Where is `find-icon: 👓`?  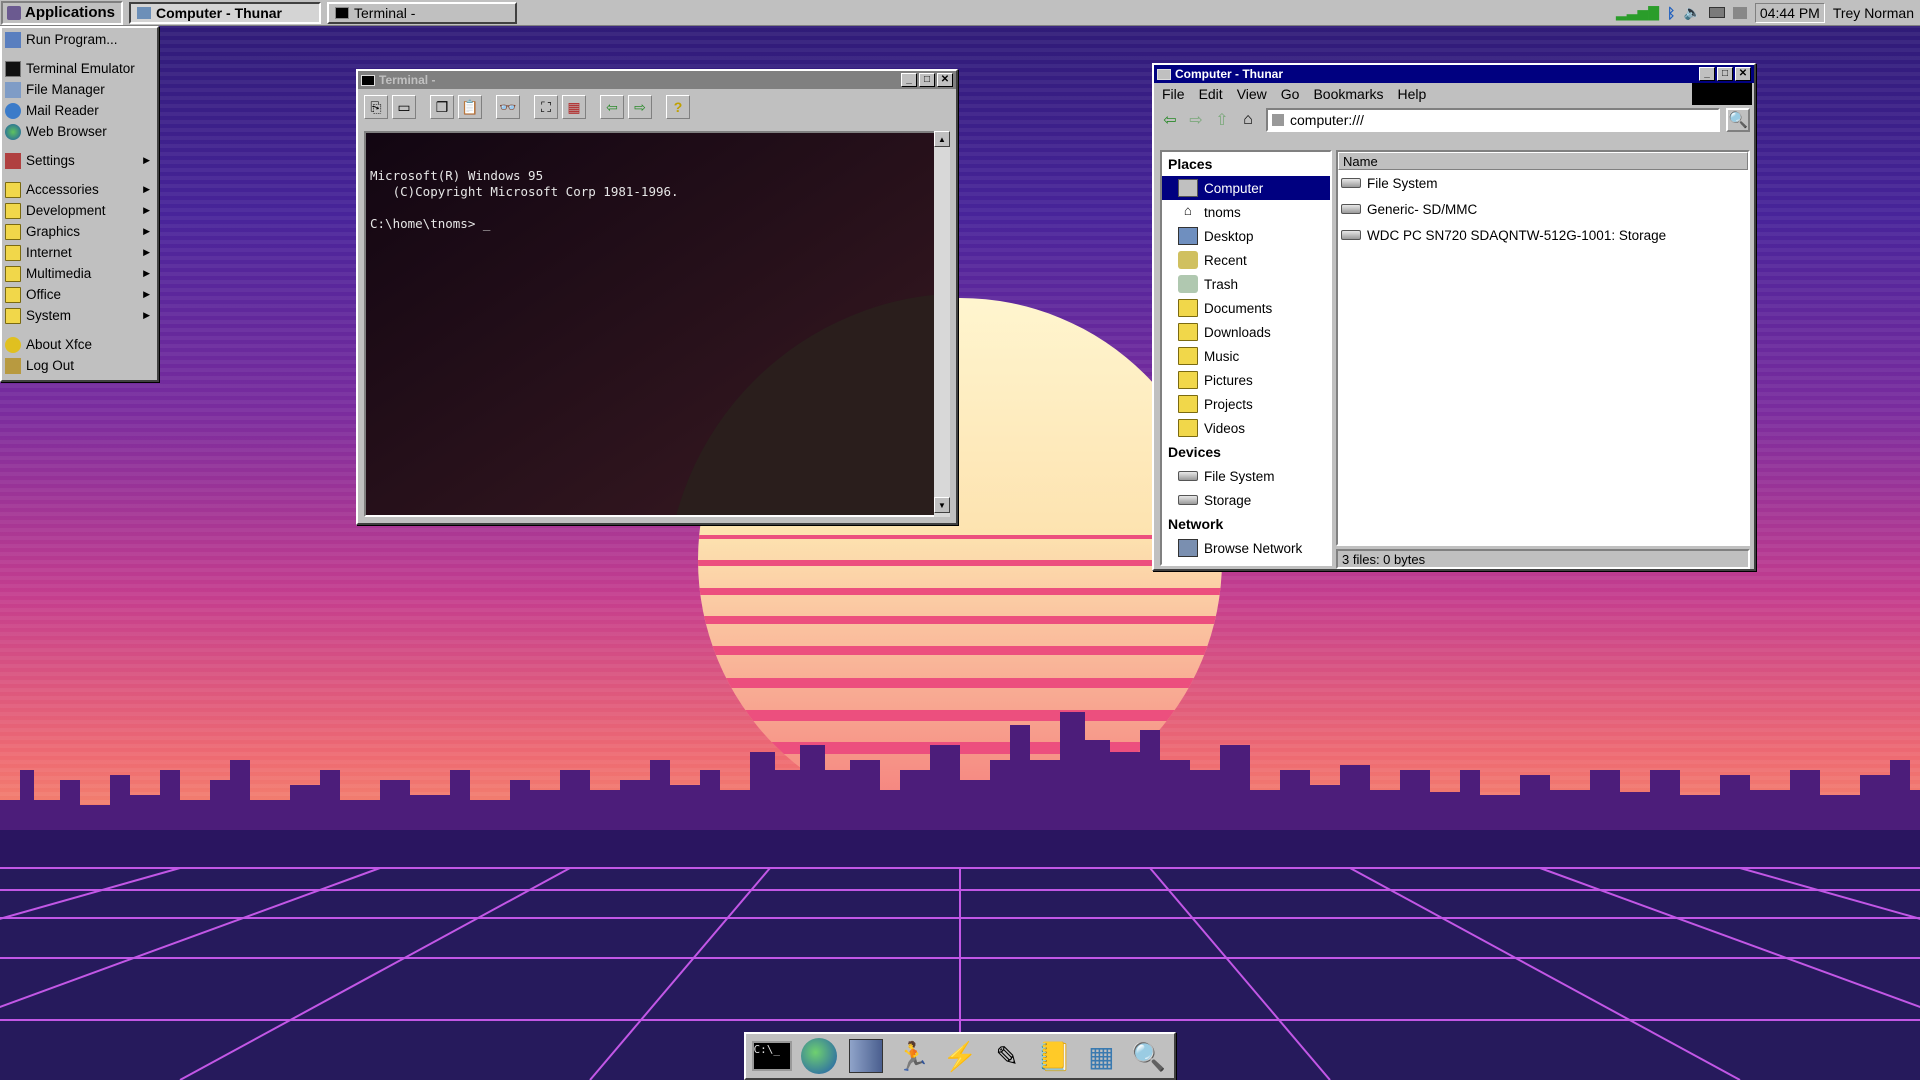 find-icon: 👓 is located at coordinates (508, 107).